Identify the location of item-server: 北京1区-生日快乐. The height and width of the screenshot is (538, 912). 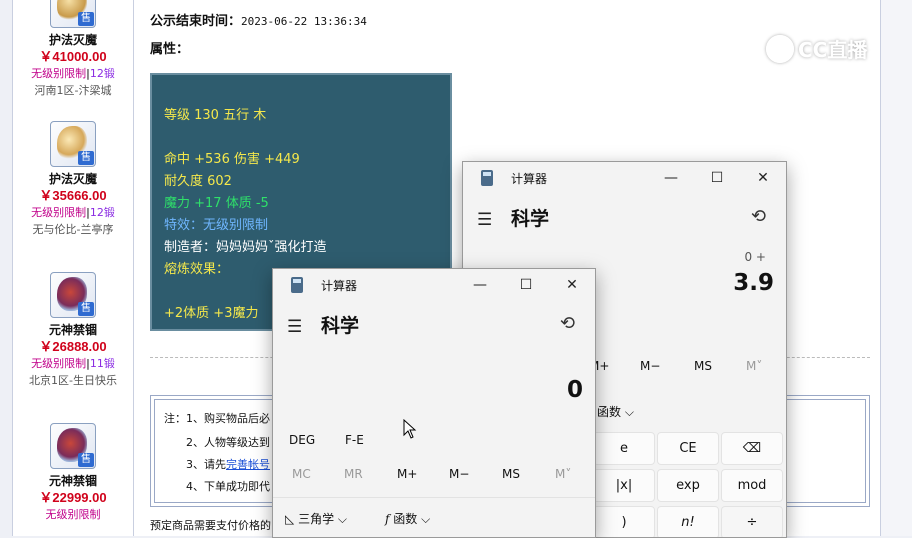
(73, 380).